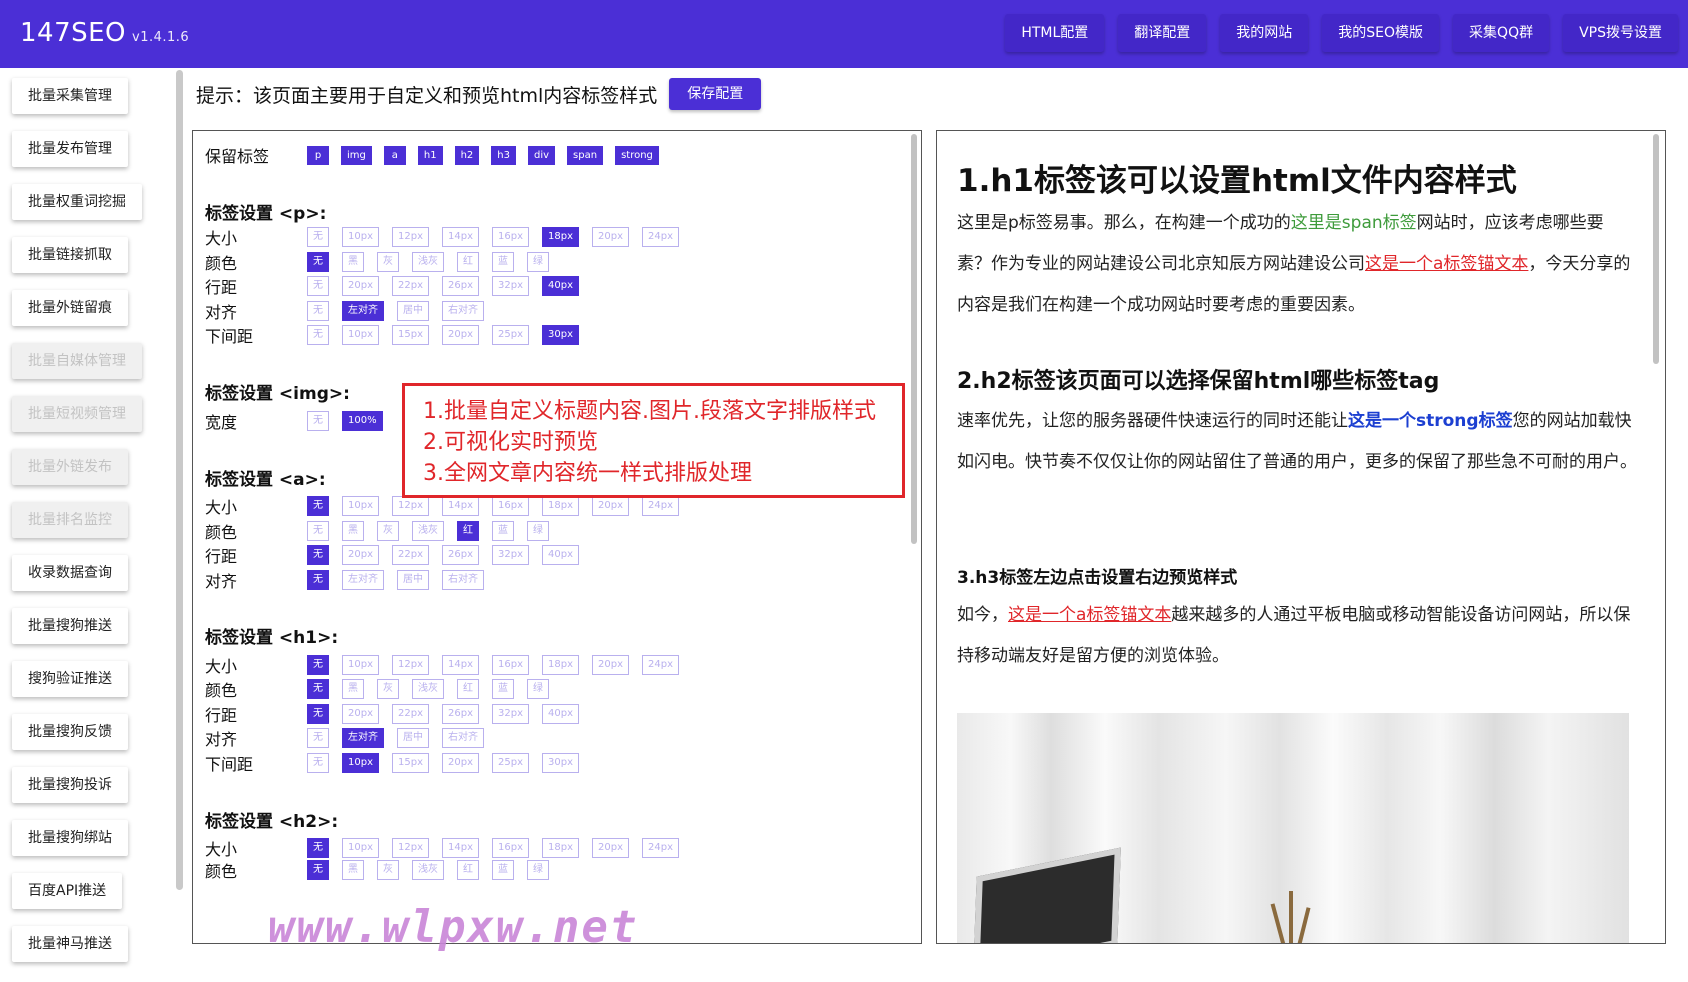 The width and height of the screenshot is (1688, 982). I want to click on sidebar-item: 批量神马推送, so click(70, 944).